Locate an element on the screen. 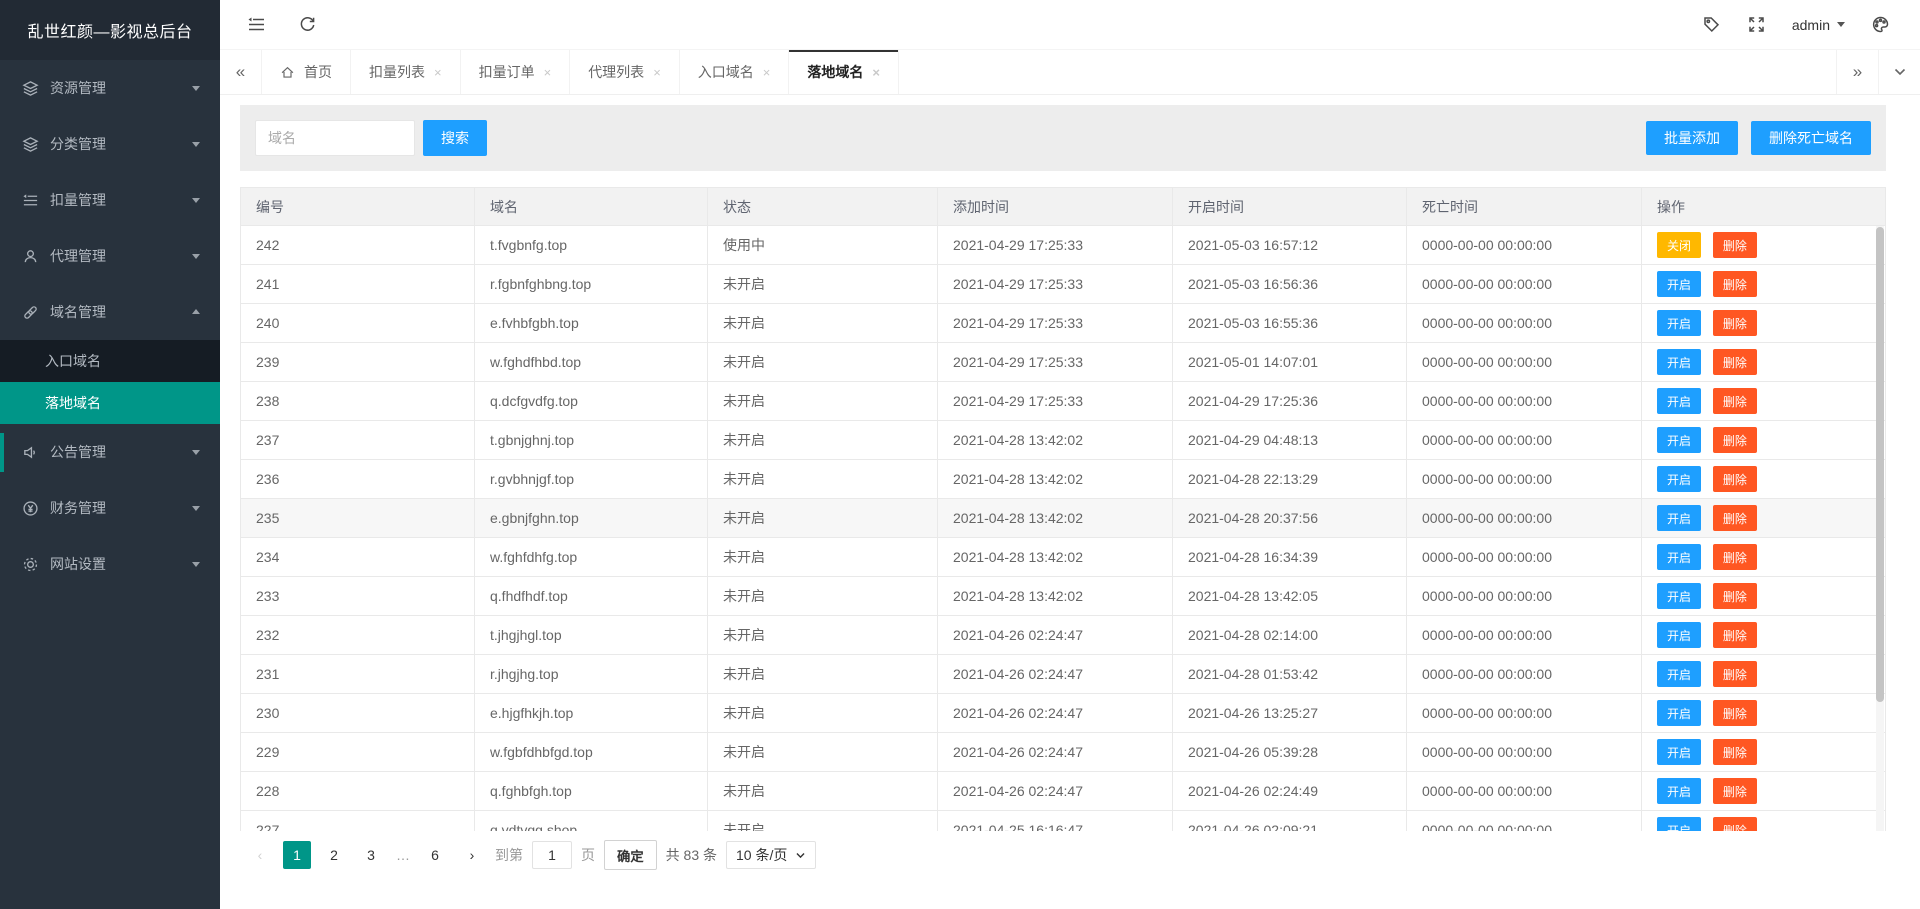 The image size is (1920, 909). page-button-2: 2 is located at coordinates (334, 855).